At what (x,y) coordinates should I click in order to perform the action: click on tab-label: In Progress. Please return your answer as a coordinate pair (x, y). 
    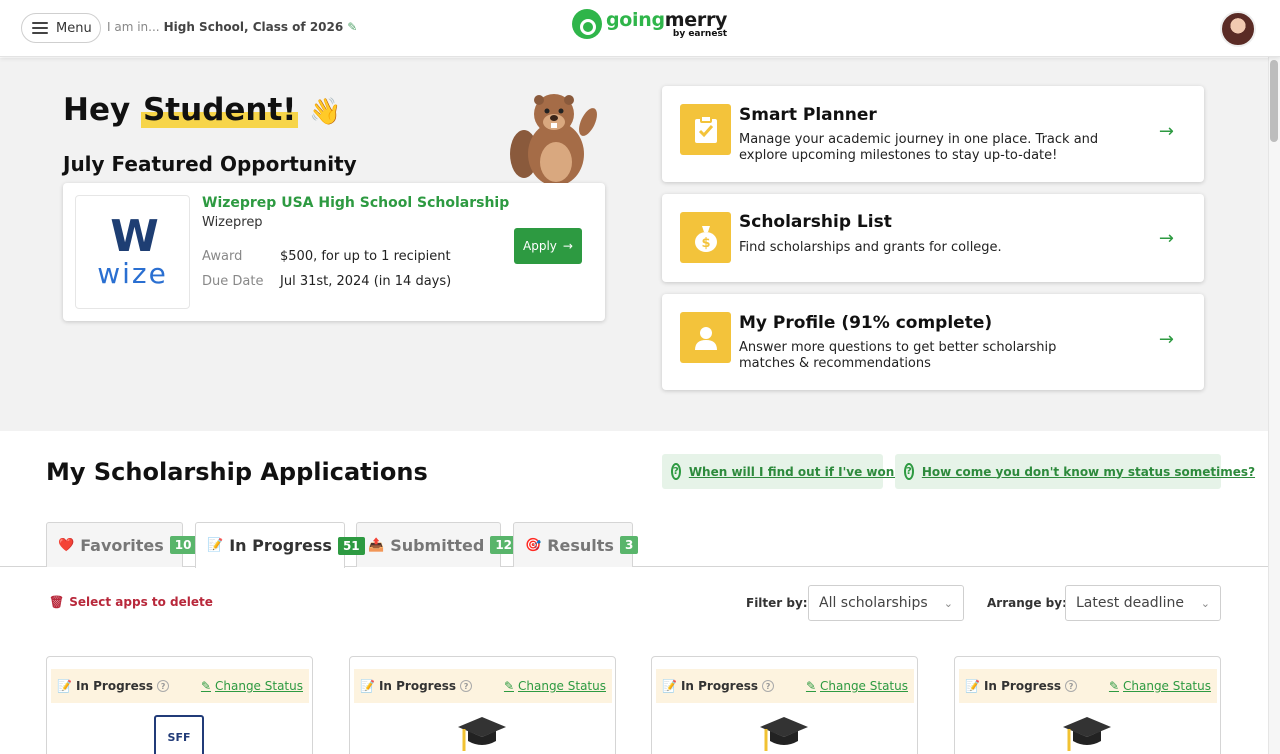
    Looking at the image, I should click on (280, 545).